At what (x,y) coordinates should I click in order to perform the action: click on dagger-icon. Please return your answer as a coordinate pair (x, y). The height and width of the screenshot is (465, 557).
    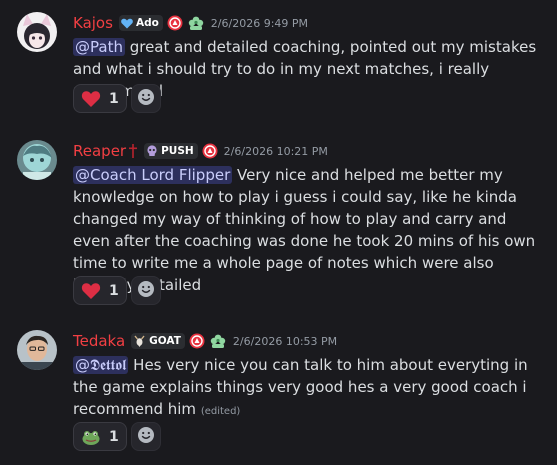
    Looking at the image, I should click on (133, 151).